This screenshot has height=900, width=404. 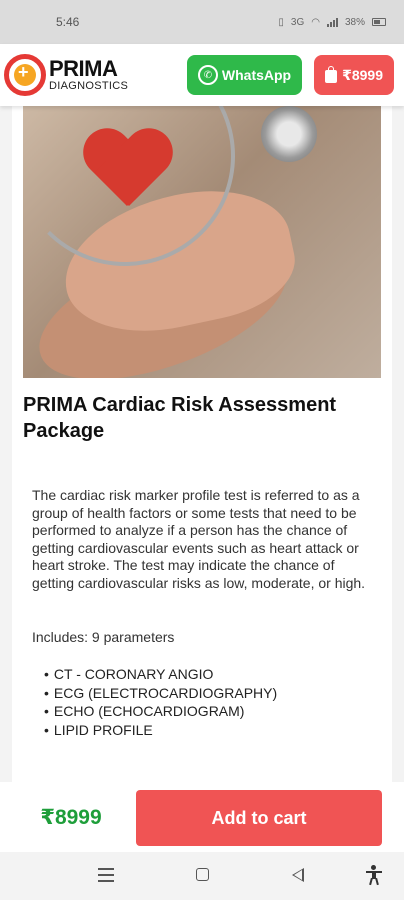 What do you see at coordinates (374, 875) in the screenshot?
I see `accessibility-icon` at bounding box center [374, 875].